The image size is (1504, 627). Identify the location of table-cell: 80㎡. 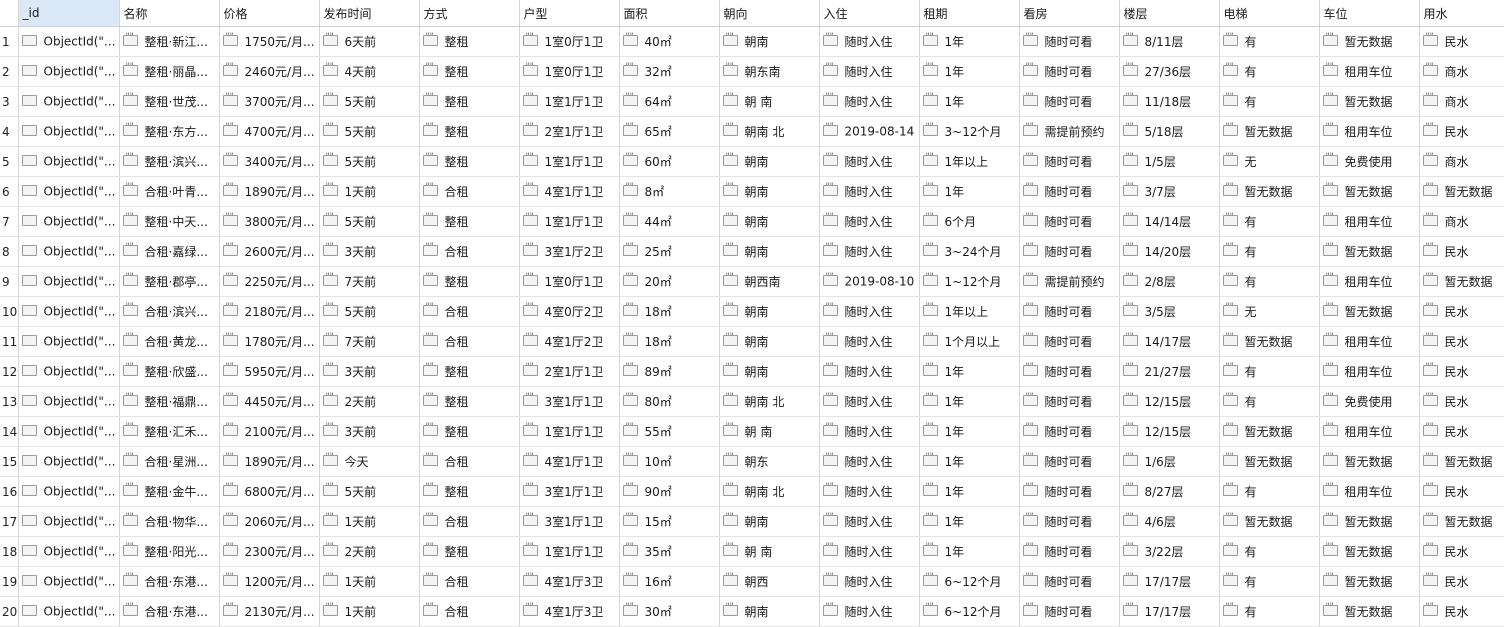
(669, 401).